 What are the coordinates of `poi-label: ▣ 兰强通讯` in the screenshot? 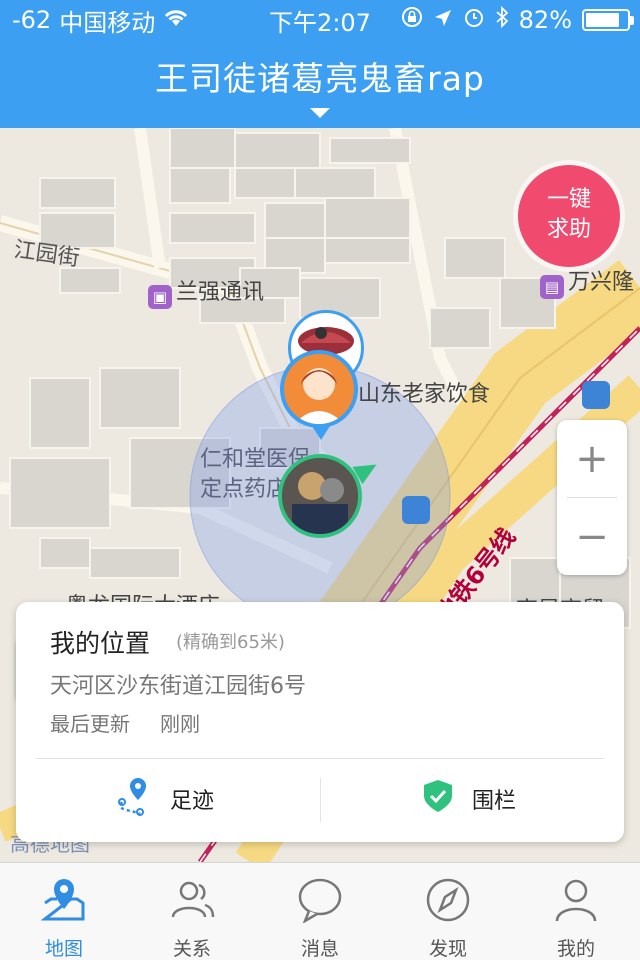 It's located at (206, 291).